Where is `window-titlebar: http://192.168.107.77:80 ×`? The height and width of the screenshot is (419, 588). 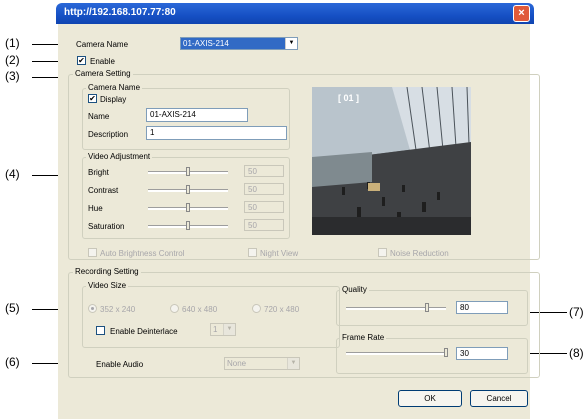
window-titlebar: http://192.168.107.77:80 × is located at coordinates (295, 13).